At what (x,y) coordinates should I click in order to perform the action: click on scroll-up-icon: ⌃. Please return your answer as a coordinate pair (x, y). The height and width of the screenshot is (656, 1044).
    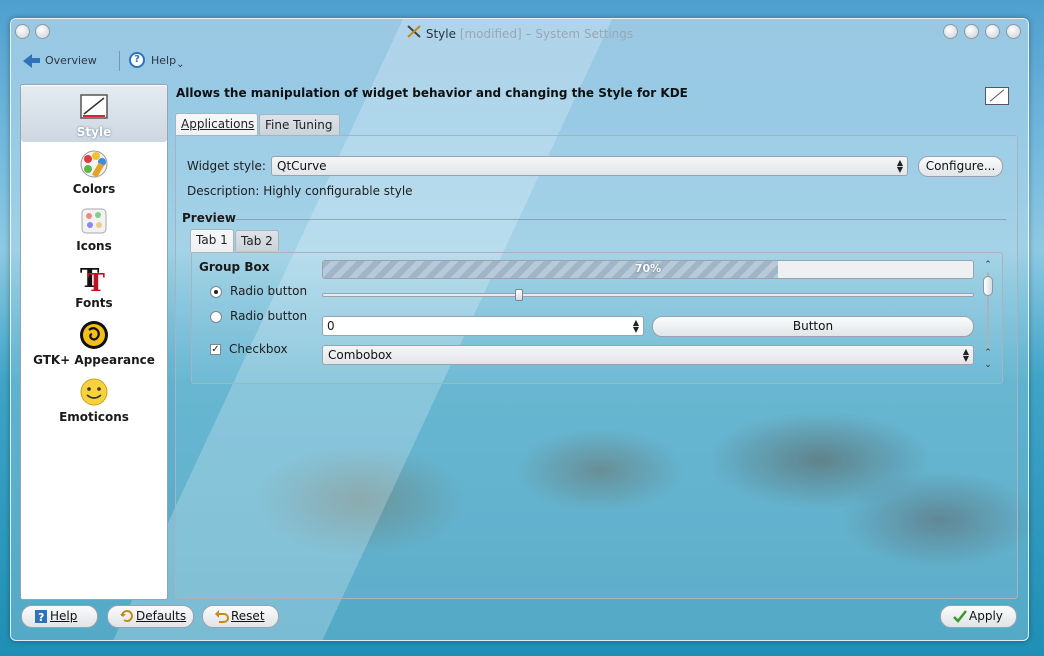
    Looking at the image, I should click on (988, 265).